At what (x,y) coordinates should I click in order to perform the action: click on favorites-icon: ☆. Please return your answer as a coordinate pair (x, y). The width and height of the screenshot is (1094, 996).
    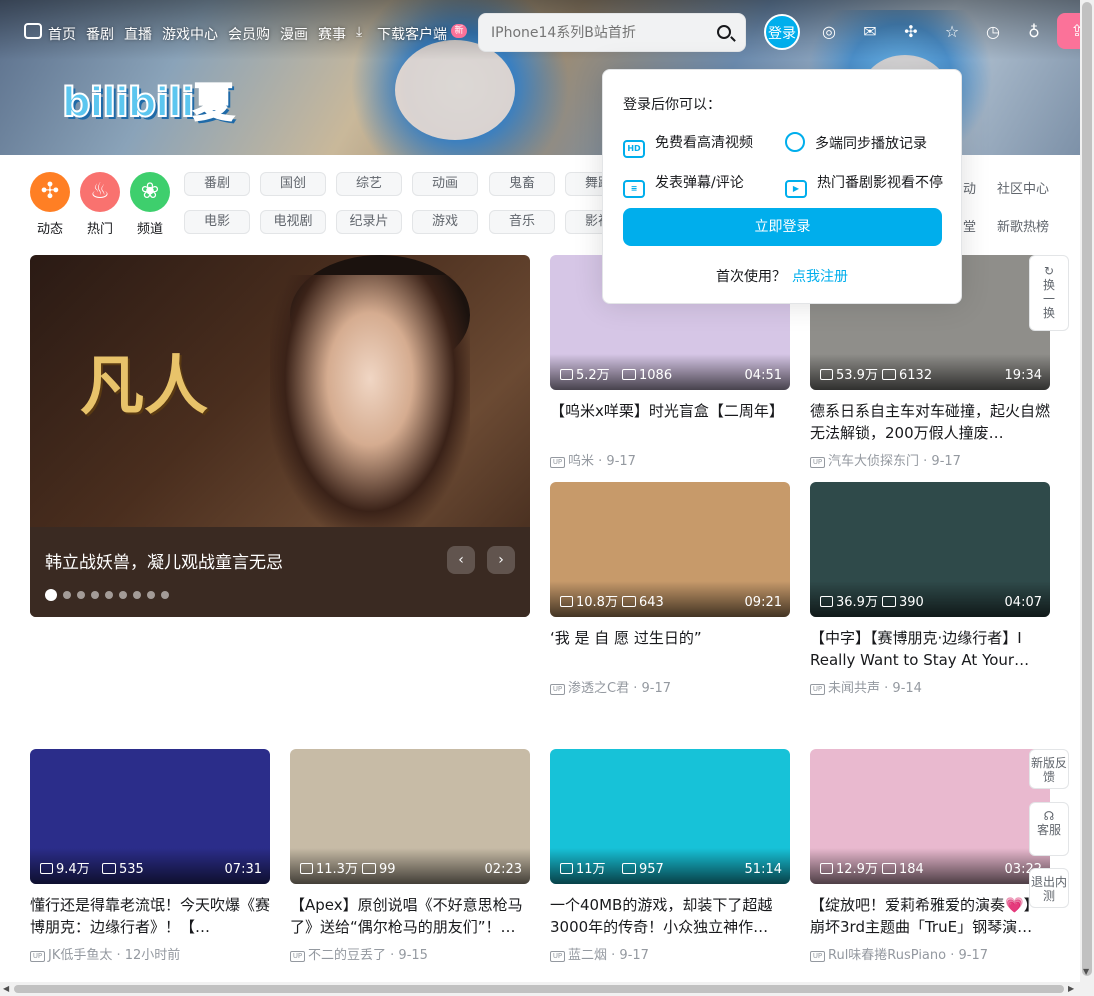
    Looking at the image, I should click on (952, 32).